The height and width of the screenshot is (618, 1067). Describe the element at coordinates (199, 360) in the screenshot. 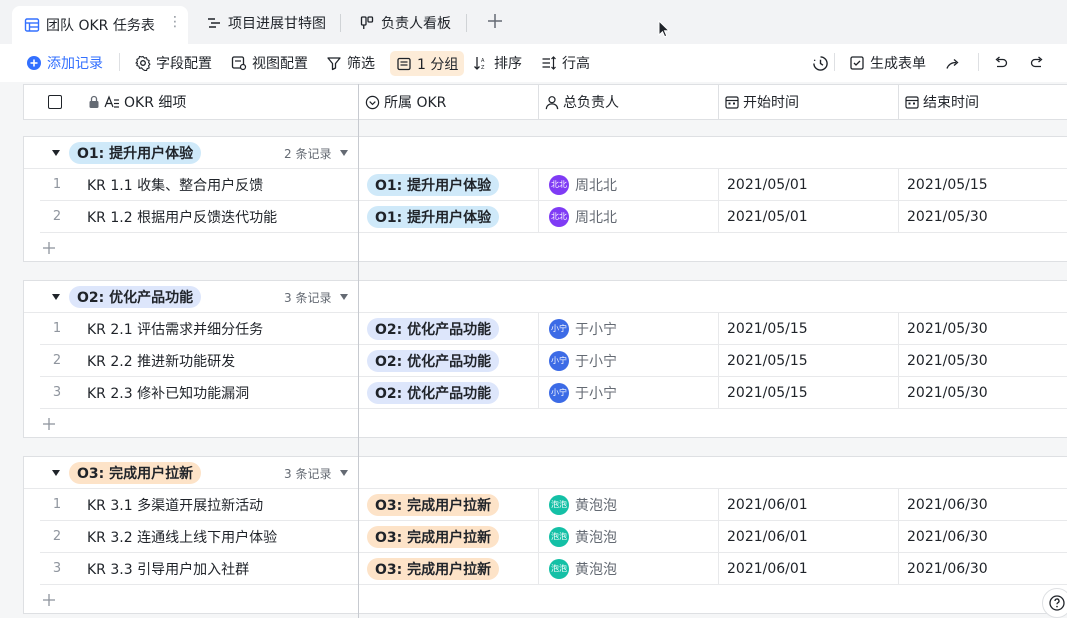

I see `okr-item-cell: KR 2.2 推进新功能研发` at that location.